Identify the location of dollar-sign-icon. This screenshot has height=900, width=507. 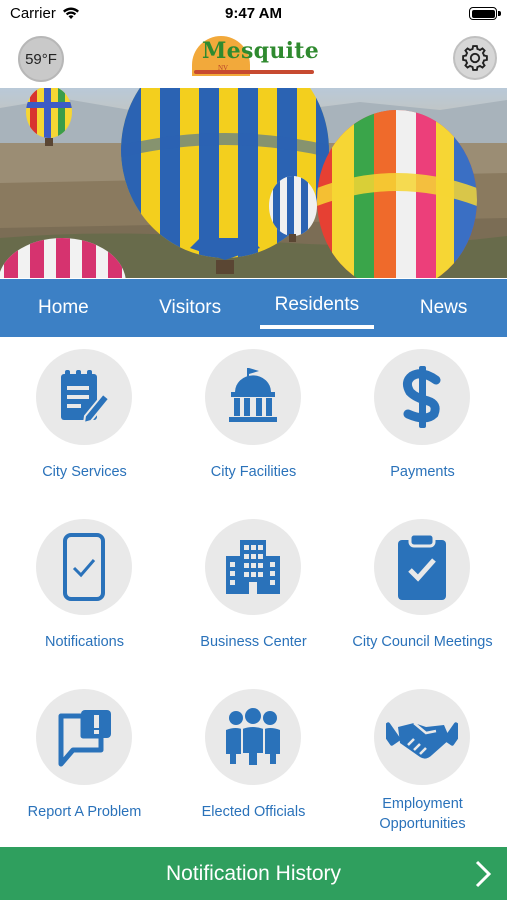
(421, 397).